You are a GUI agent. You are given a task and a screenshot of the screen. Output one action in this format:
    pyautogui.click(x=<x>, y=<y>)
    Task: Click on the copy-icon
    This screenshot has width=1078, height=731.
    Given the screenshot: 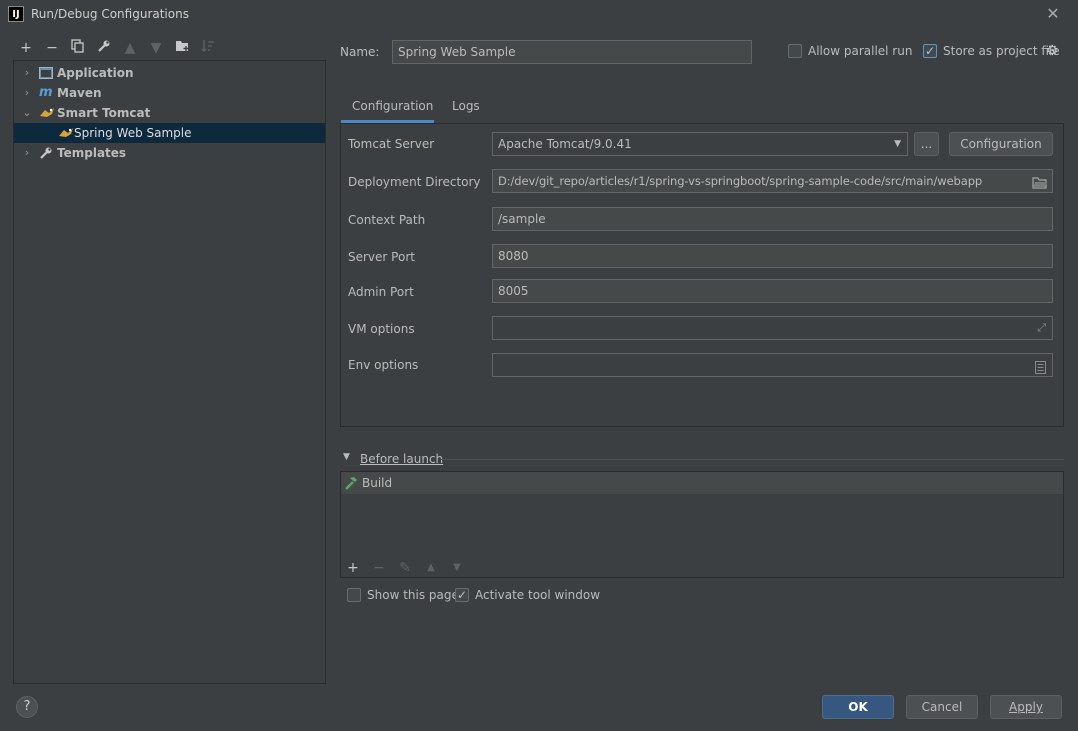 What is the action you would take?
    pyautogui.click(x=78, y=48)
    